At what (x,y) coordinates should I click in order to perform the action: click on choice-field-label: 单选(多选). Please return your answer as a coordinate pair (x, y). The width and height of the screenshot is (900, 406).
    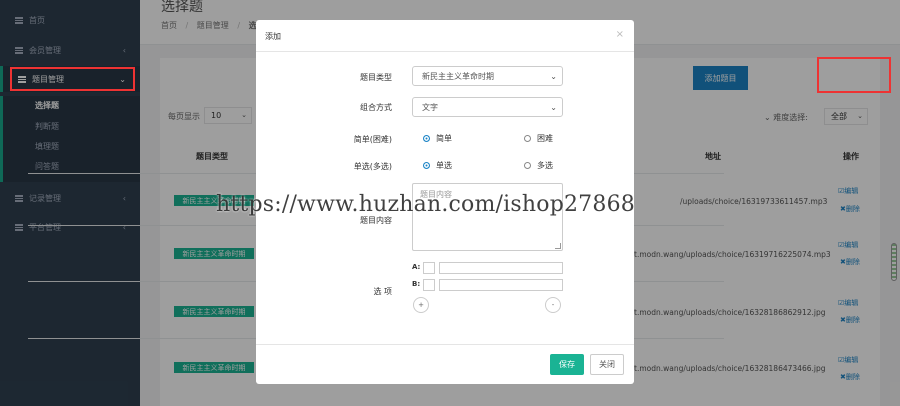
    Looking at the image, I should click on (372, 166).